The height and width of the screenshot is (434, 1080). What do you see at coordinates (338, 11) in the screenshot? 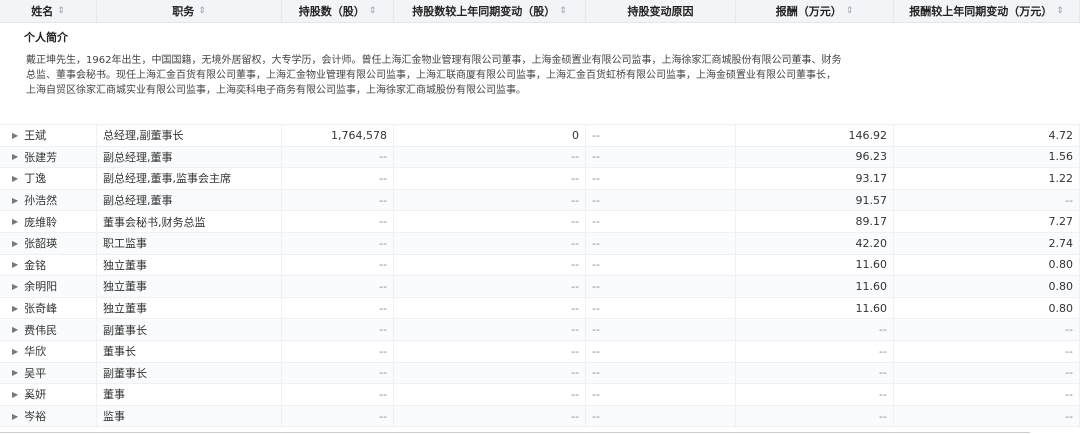
I see `header-shares: 持股数（股） ⇕` at bounding box center [338, 11].